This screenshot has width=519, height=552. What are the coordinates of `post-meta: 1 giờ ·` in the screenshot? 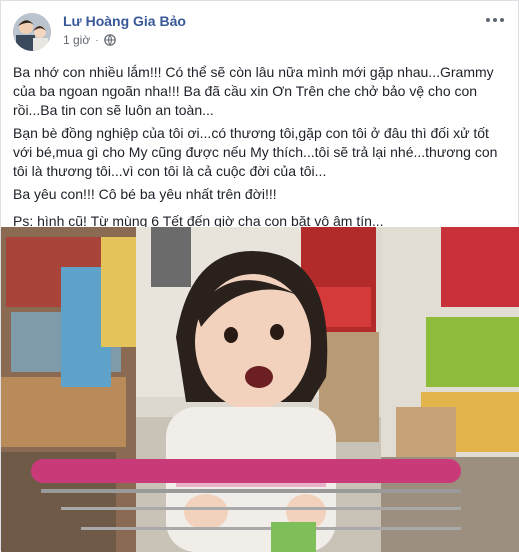 It's located at (89, 40).